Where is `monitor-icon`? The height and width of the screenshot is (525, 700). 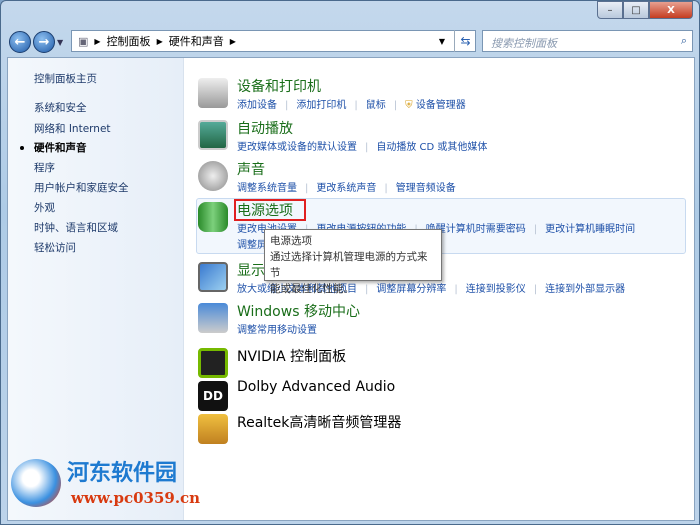
monitor-icon is located at coordinates (213, 277).